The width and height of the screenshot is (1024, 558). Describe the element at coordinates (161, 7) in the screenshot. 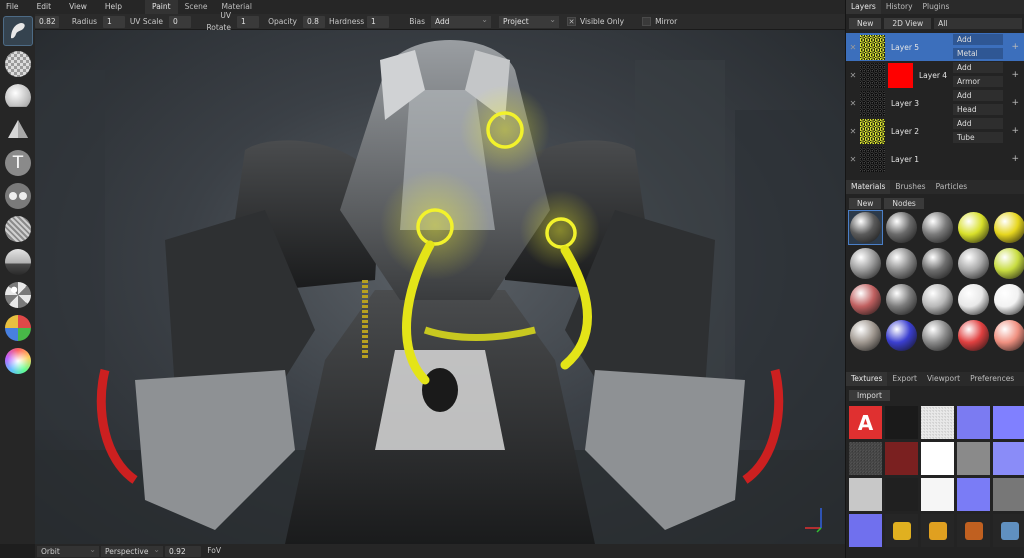

I see `workspace-tab-paint: Paint` at that location.